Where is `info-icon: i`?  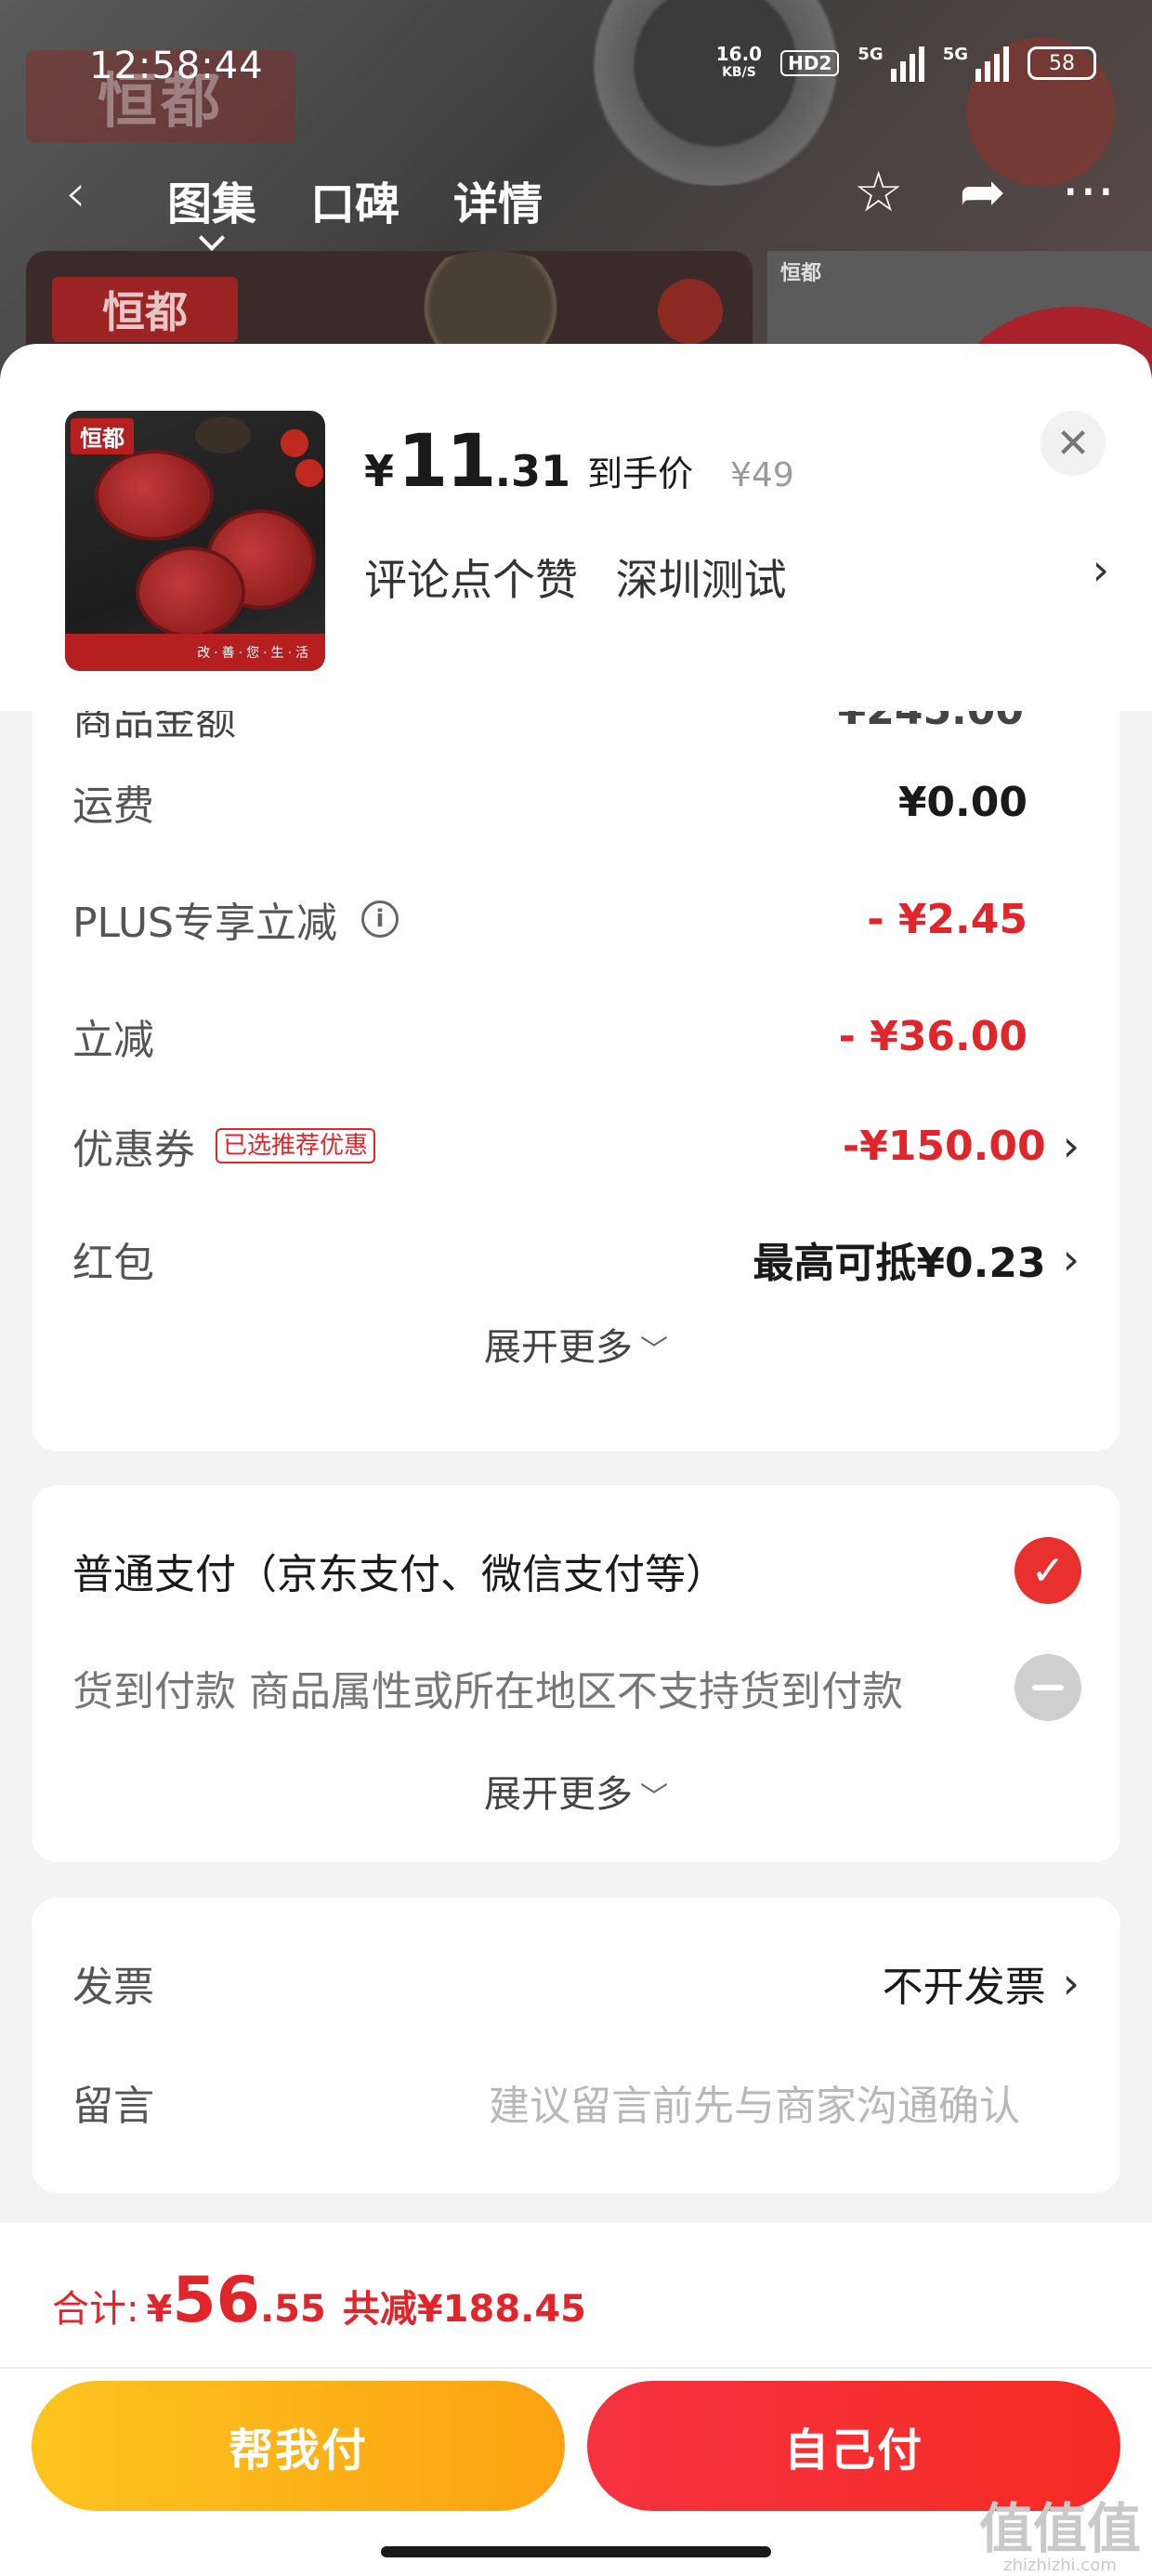 info-icon: i is located at coordinates (380, 919).